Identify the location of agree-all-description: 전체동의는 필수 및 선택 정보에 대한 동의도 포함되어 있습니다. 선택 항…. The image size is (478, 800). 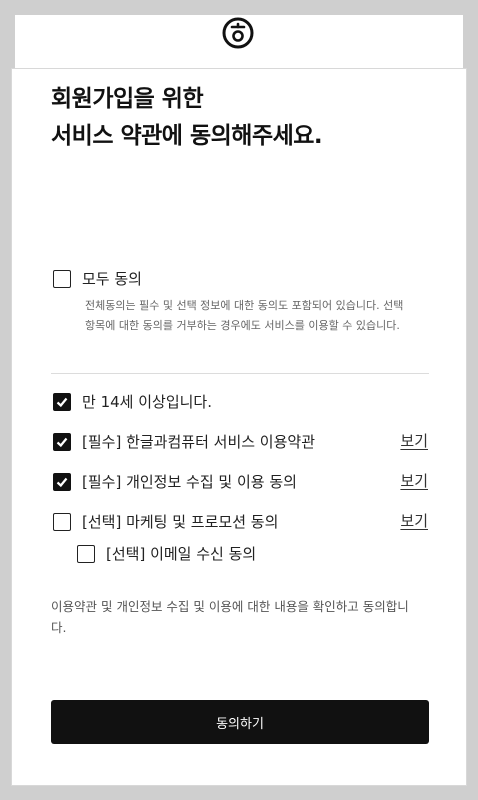
(244, 315).